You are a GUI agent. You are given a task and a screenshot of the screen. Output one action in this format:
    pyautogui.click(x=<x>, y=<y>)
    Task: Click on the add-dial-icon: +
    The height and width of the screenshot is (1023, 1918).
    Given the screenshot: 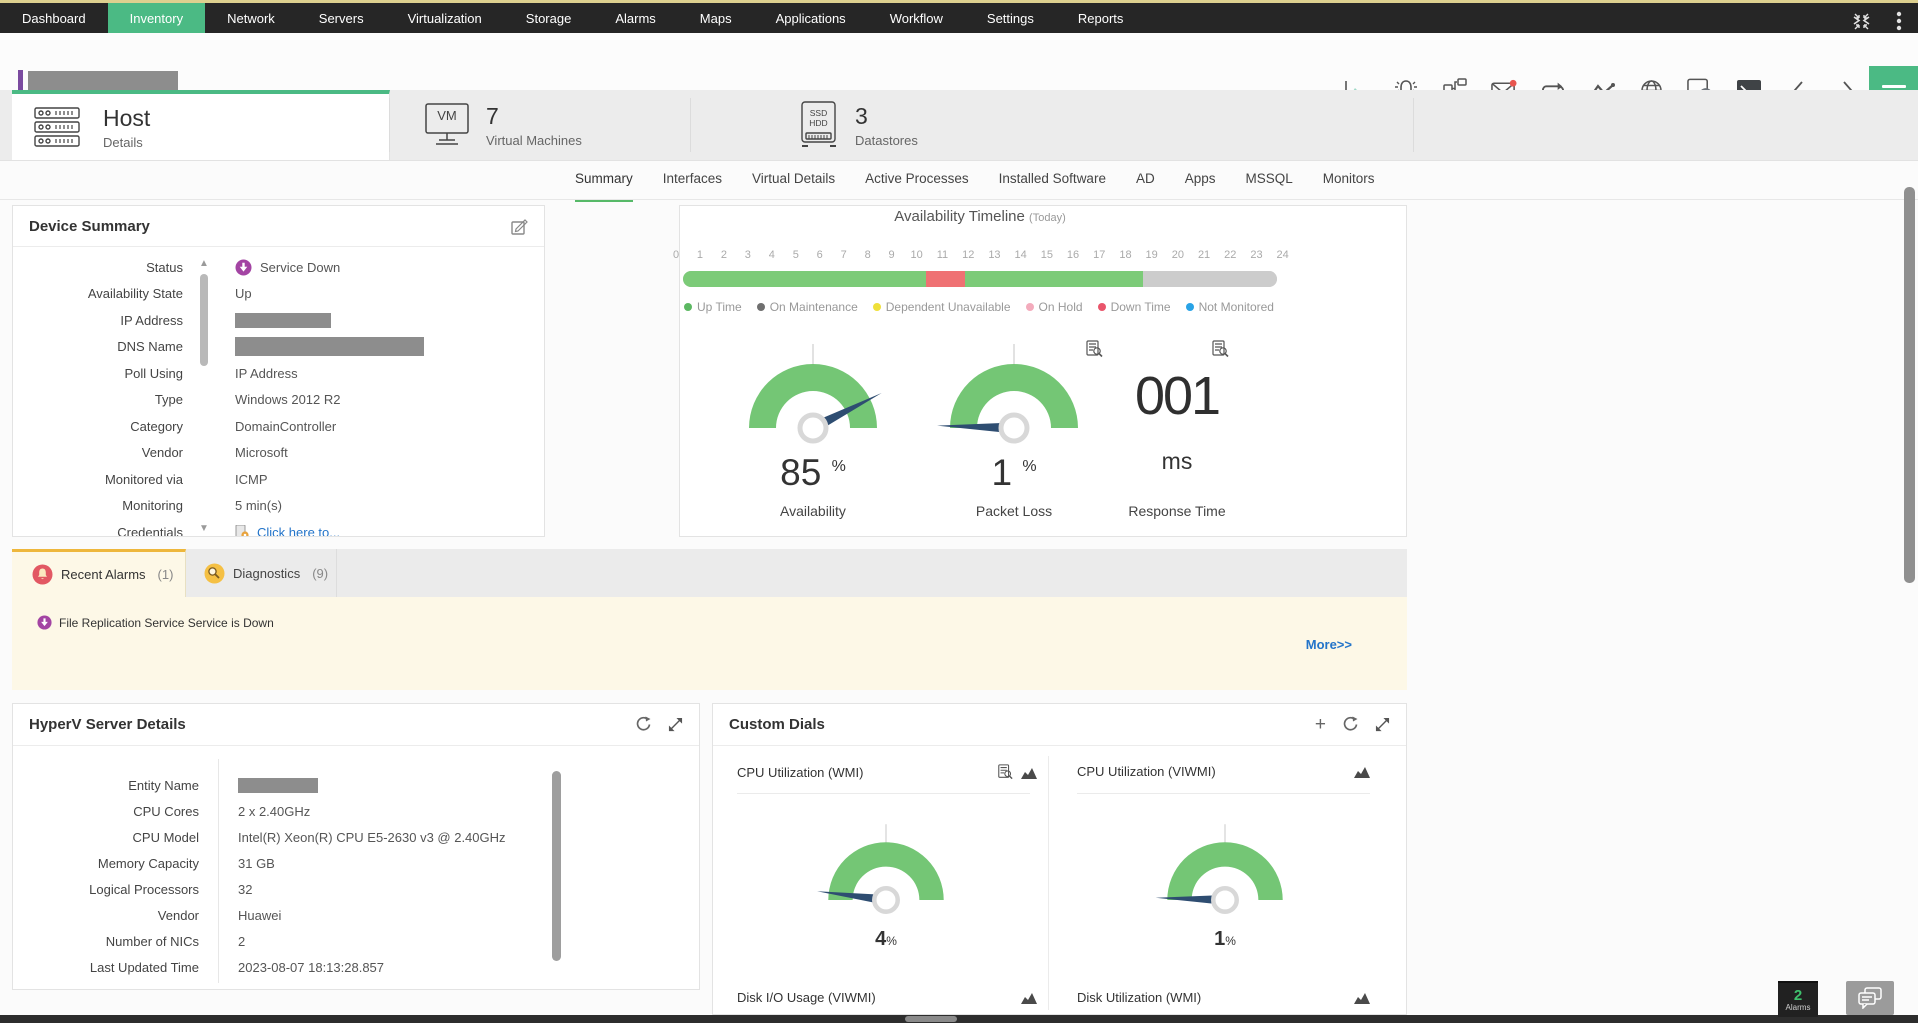 What is the action you would take?
    pyautogui.click(x=1320, y=724)
    